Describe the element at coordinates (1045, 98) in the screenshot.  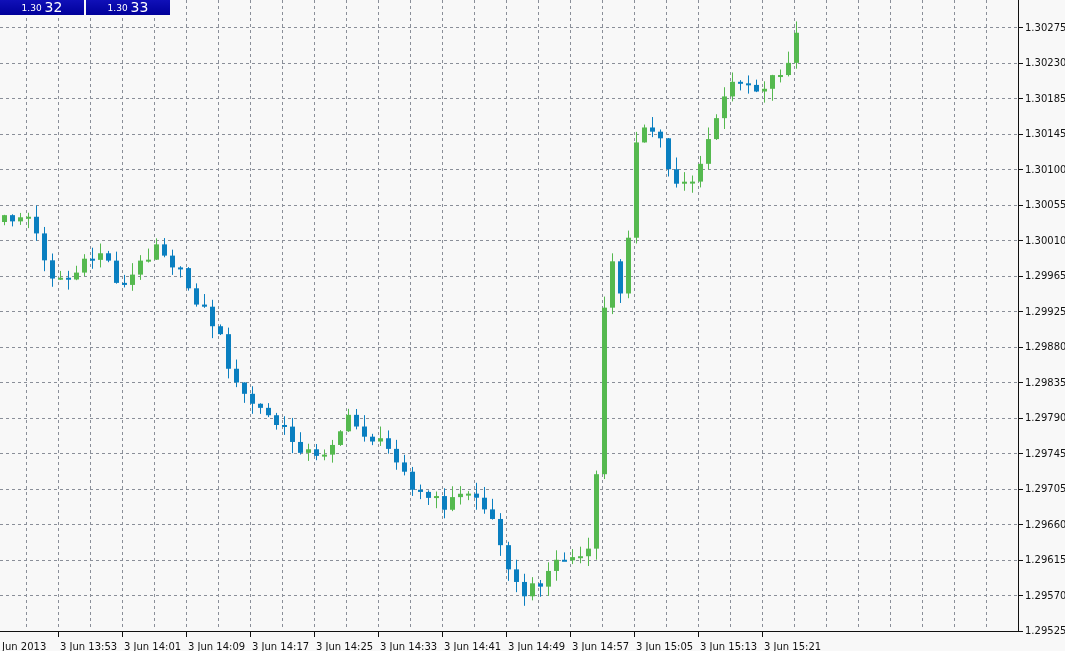
I see `price-axis-label: 1.30185` at that location.